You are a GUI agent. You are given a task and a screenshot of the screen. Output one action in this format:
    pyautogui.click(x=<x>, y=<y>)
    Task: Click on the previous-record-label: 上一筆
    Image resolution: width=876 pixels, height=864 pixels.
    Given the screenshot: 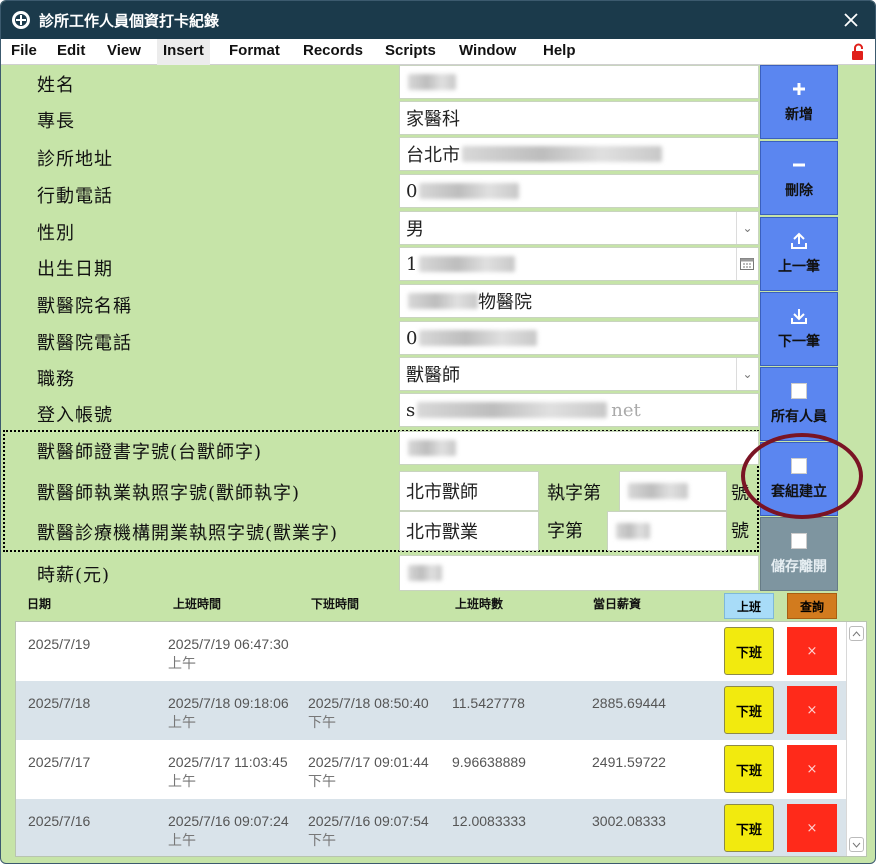 What is the action you would take?
    pyautogui.click(x=799, y=267)
    